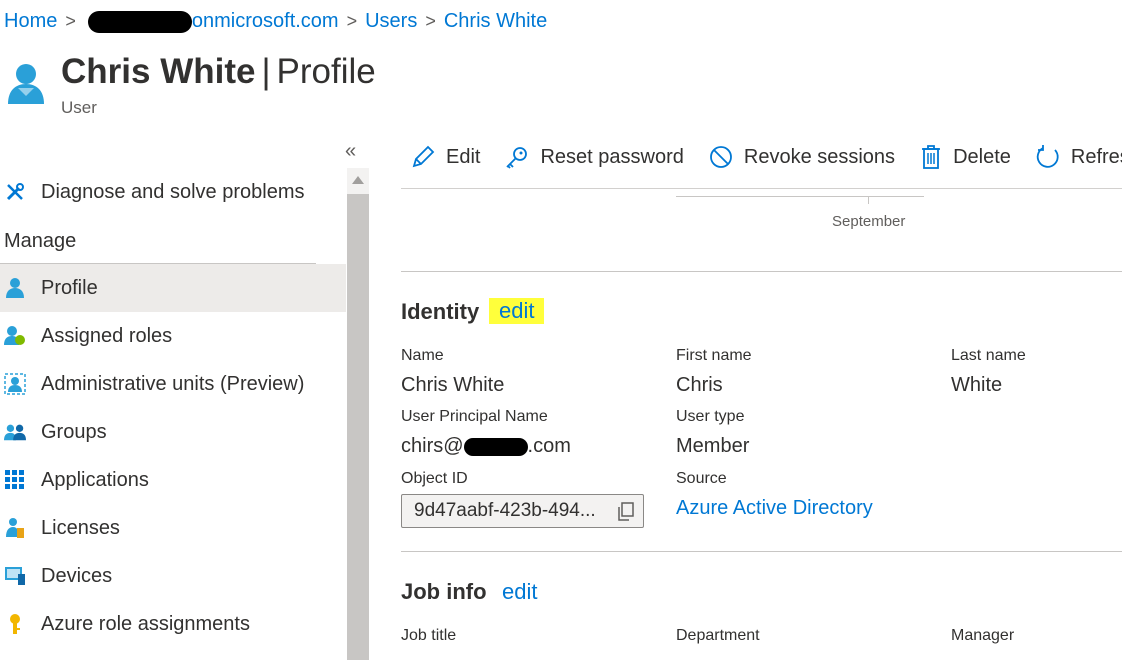 The width and height of the screenshot is (1122, 660). Describe the element at coordinates (358, 180) in the screenshot. I see `scroll-up-arrow-icon` at that location.